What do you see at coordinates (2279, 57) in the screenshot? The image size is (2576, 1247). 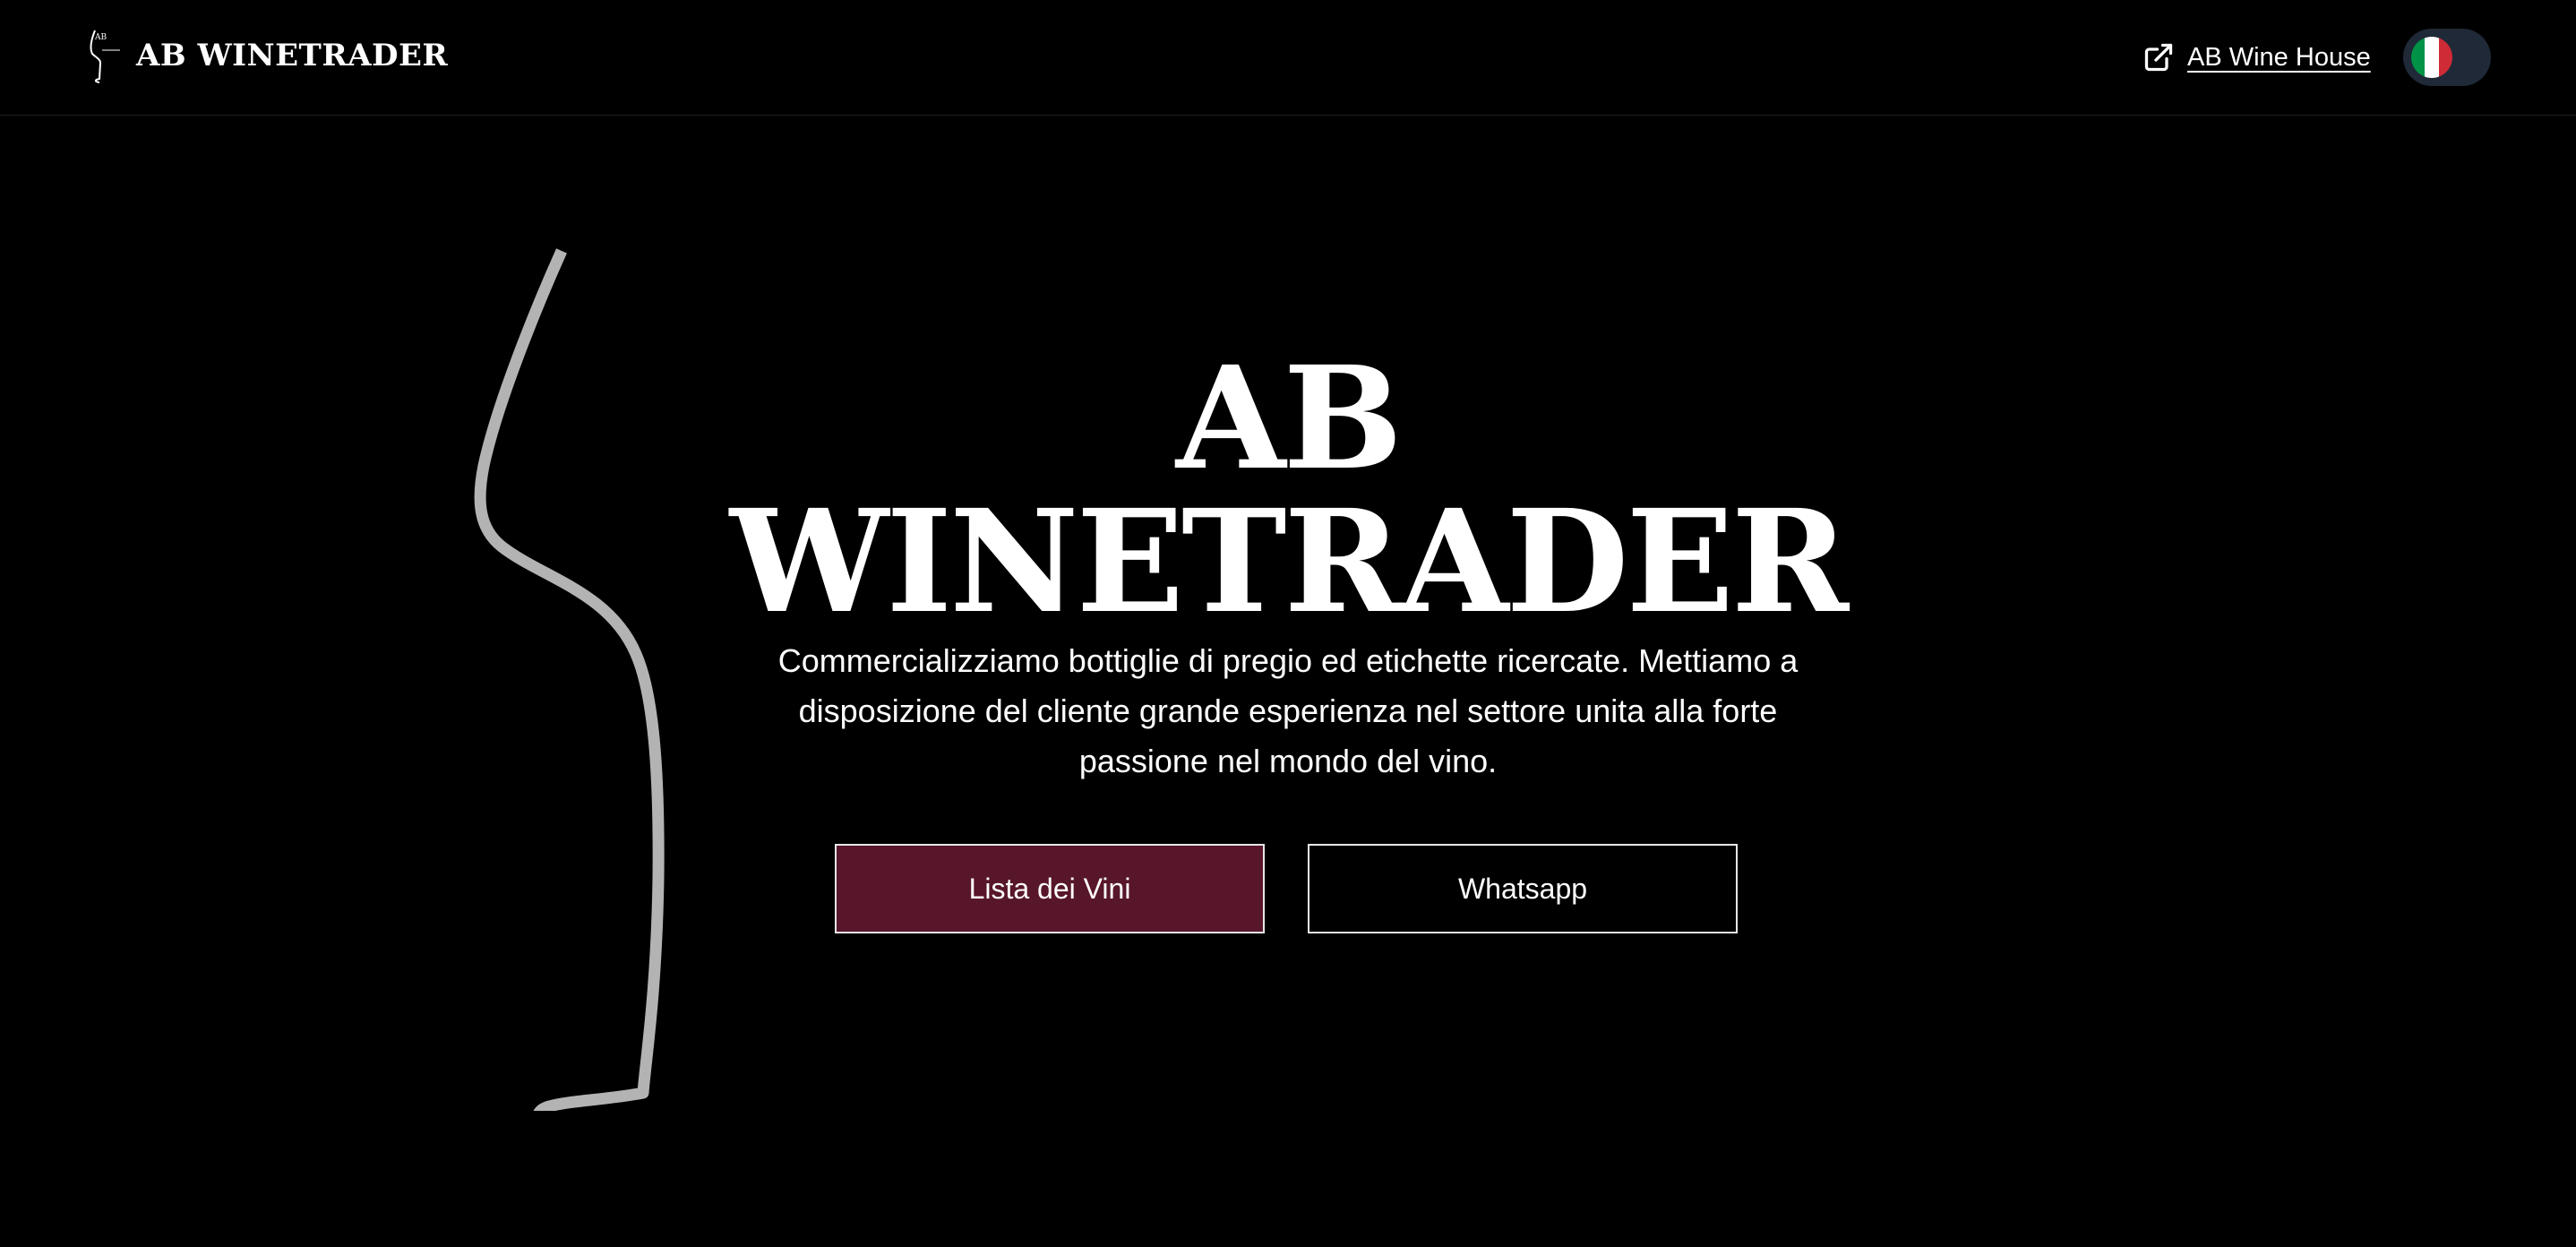 I see `ab-wine-house-label: AB Wine House` at bounding box center [2279, 57].